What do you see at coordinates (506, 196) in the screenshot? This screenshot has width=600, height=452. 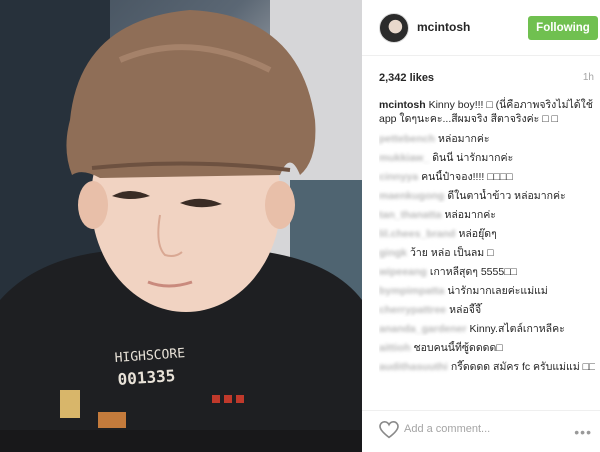 I see `comment-text: ดีในตาน้ำข้าว หล่อมากค่ะ` at bounding box center [506, 196].